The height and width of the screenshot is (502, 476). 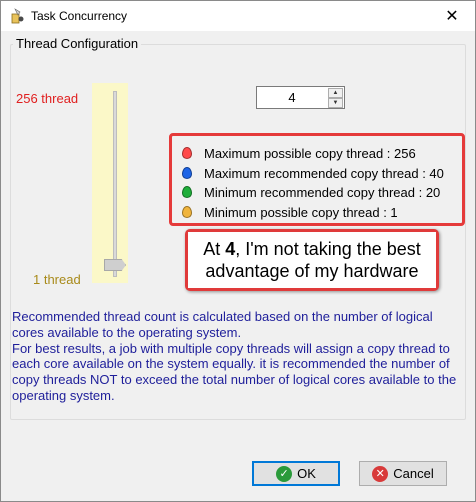 What do you see at coordinates (110, 183) in the screenshot?
I see `thread-slider-panel` at bounding box center [110, 183].